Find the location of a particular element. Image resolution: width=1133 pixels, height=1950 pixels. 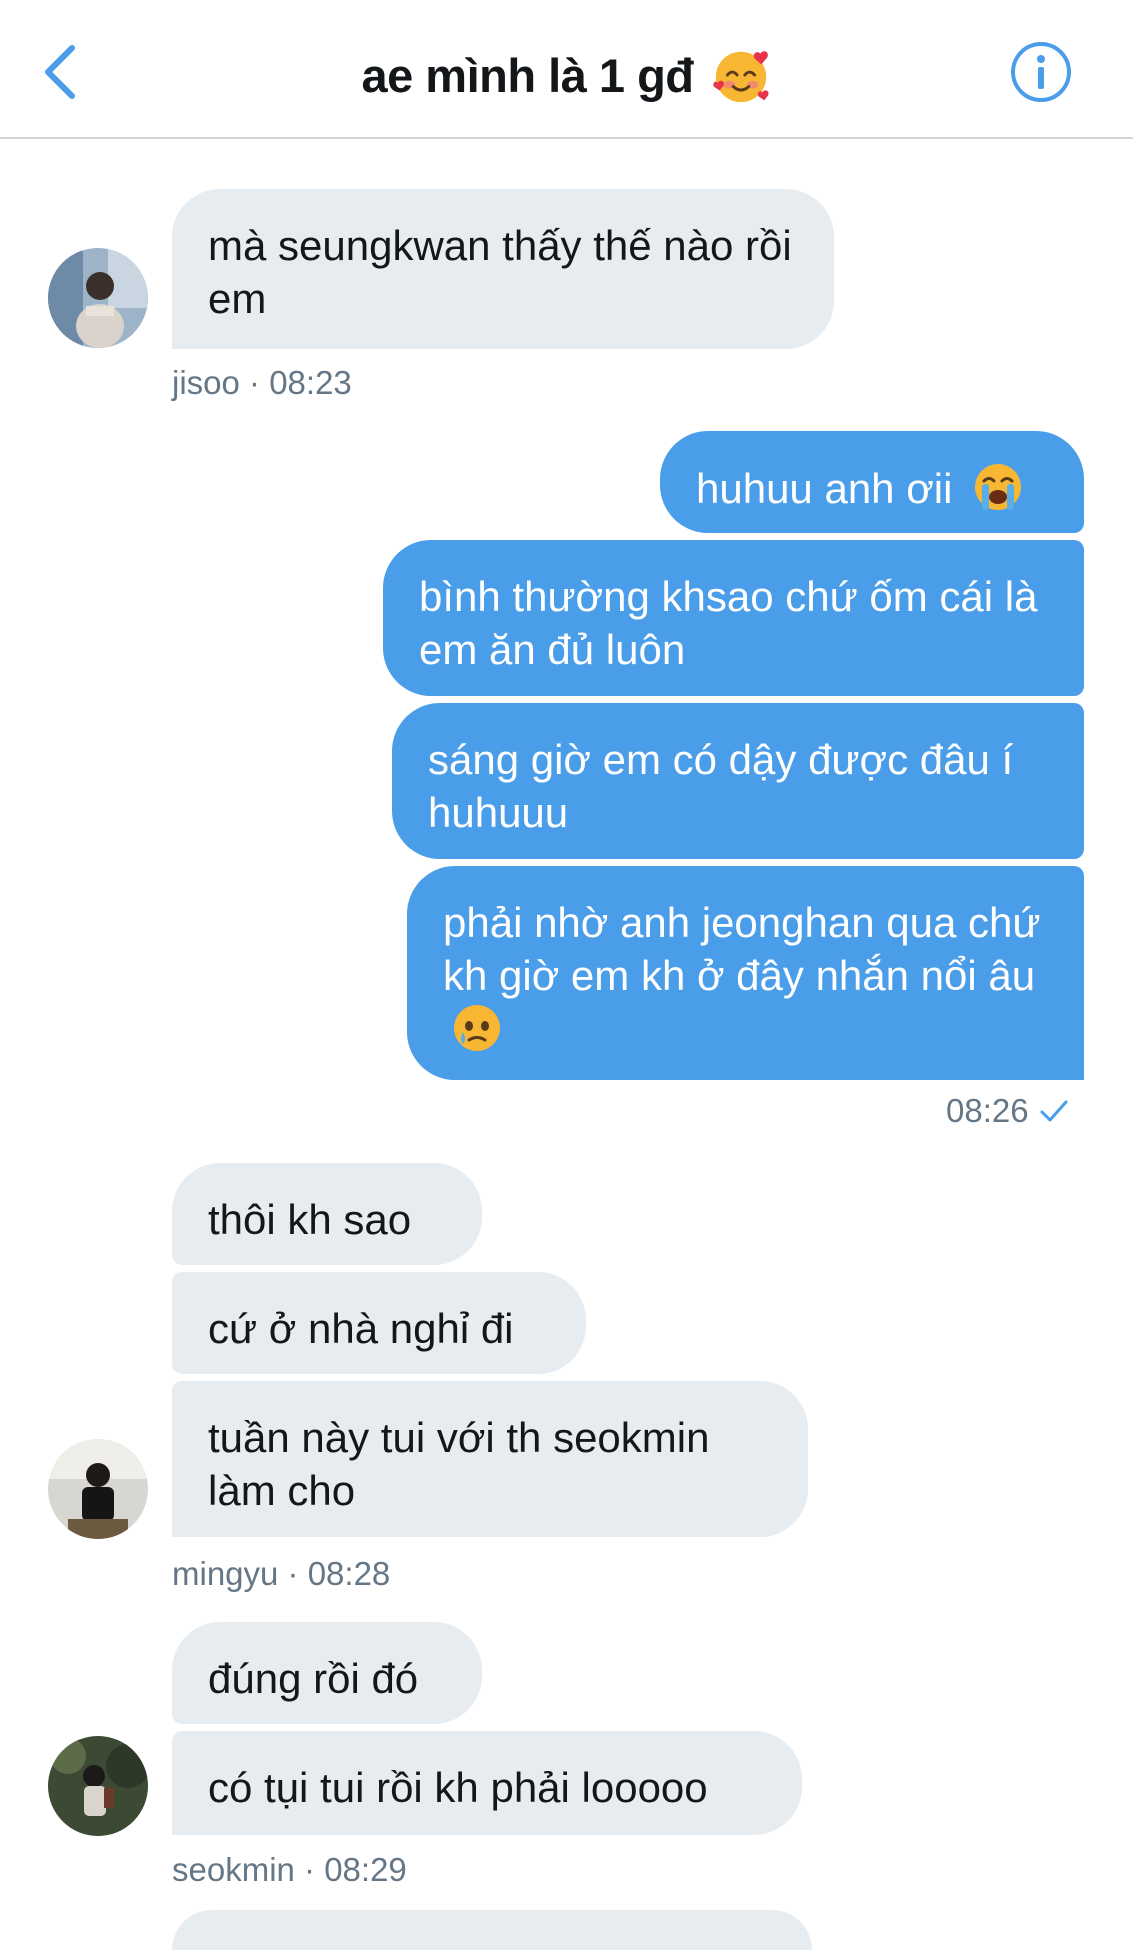

chat-header: ae mình là 1 gđ is located at coordinates (566, 69).